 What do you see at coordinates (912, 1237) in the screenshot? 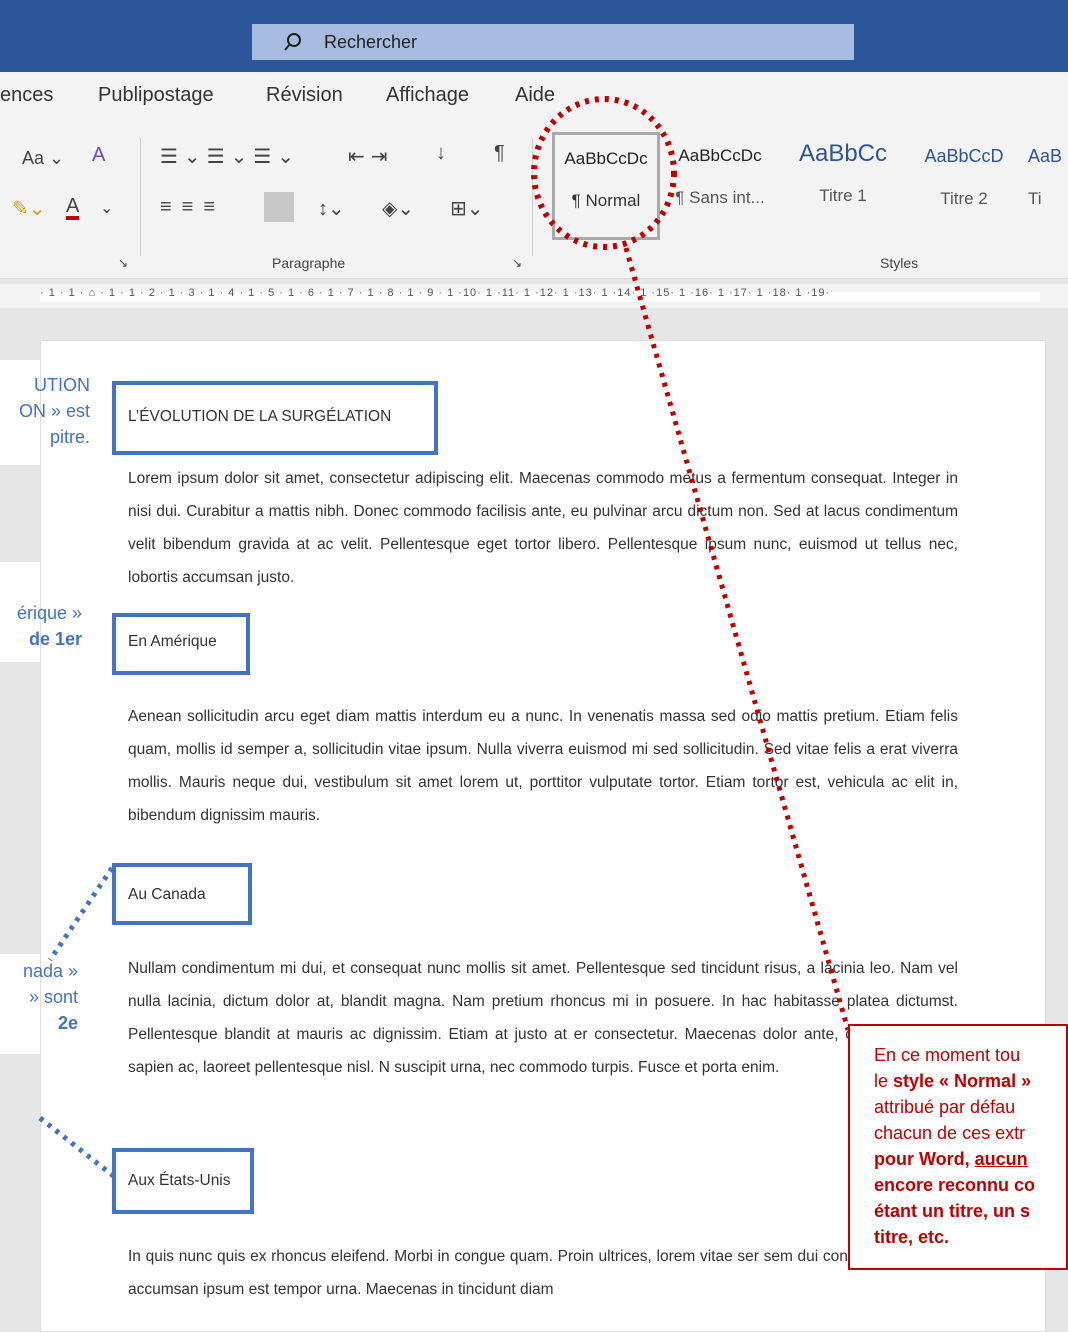
I see `callout-line: titre, etc.` at bounding box center [912, 1237].